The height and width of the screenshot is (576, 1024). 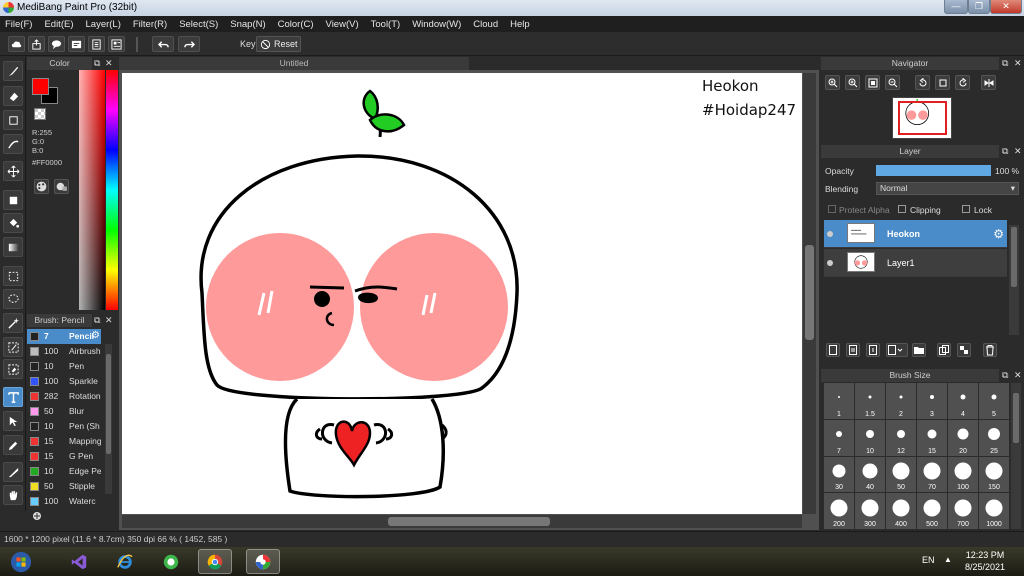 What do you see at coordinates (13, 96) in the screenshot?
I see `eraser-tool` at bounding box center [13, 96].